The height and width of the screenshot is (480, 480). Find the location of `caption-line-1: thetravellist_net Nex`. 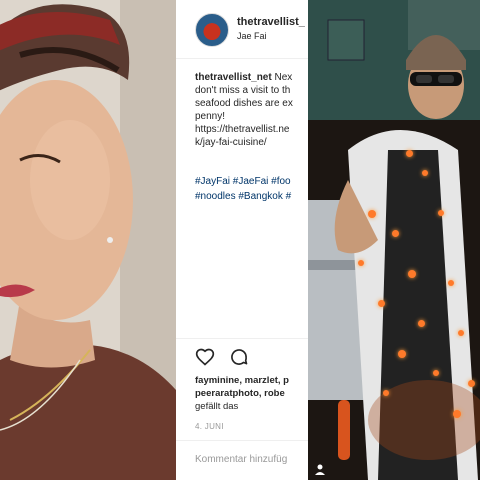

caption-line-1: thetravellist_net Nex is located at coordinates (251, 77).